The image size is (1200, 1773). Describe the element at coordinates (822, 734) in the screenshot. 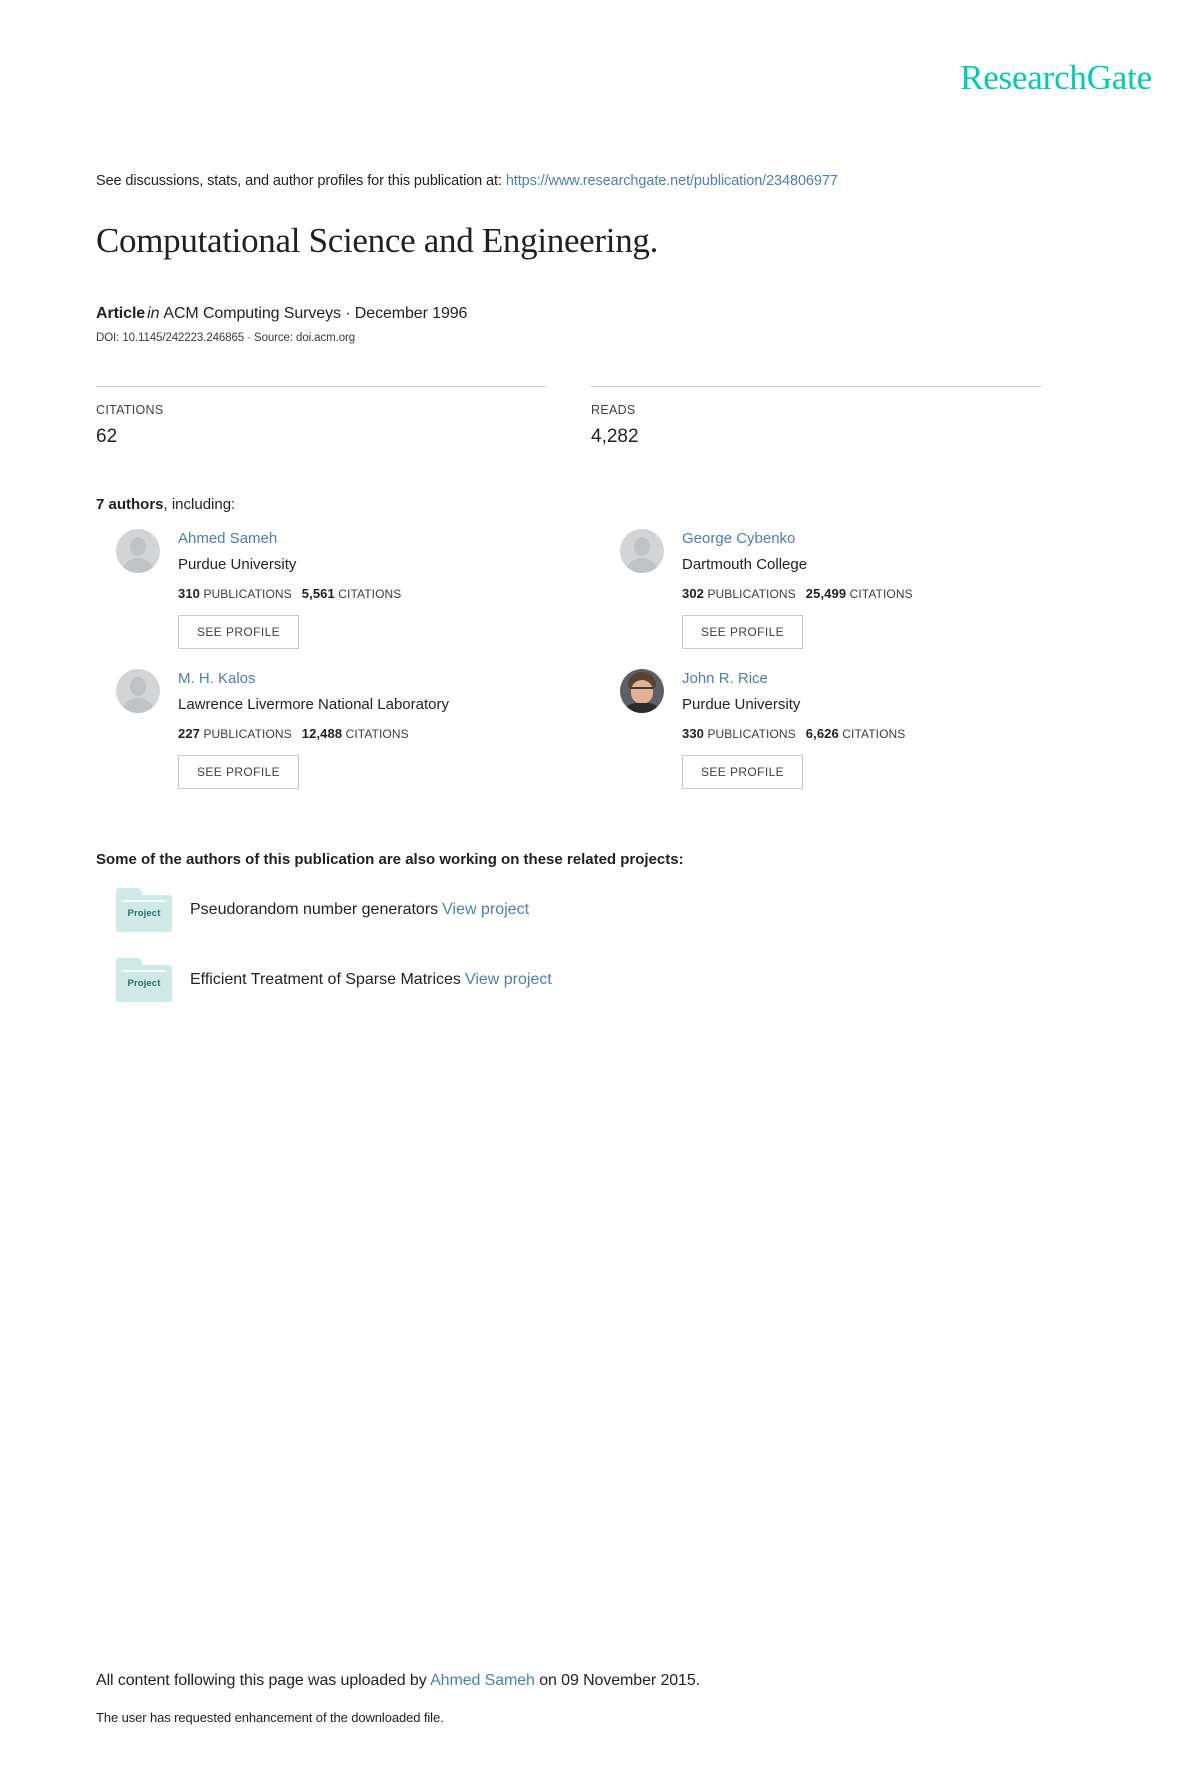

I see `citation-count: 6,626` at that location.